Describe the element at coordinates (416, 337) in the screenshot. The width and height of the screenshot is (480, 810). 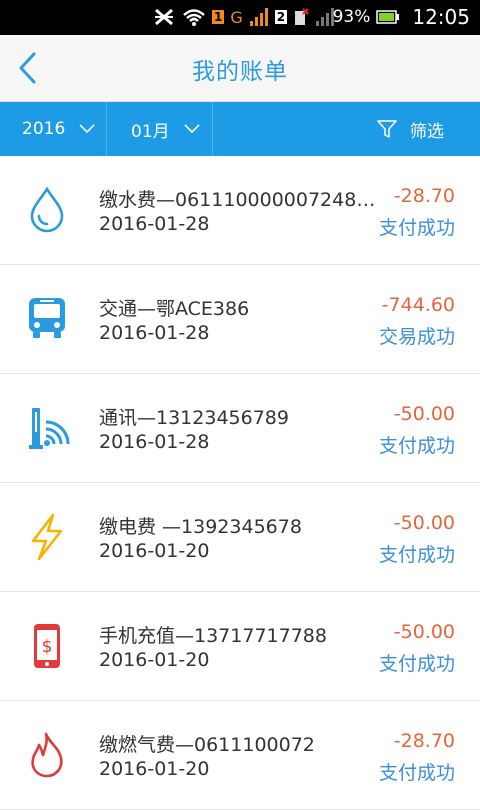
I see `bill-status: 交易成功` at that location.